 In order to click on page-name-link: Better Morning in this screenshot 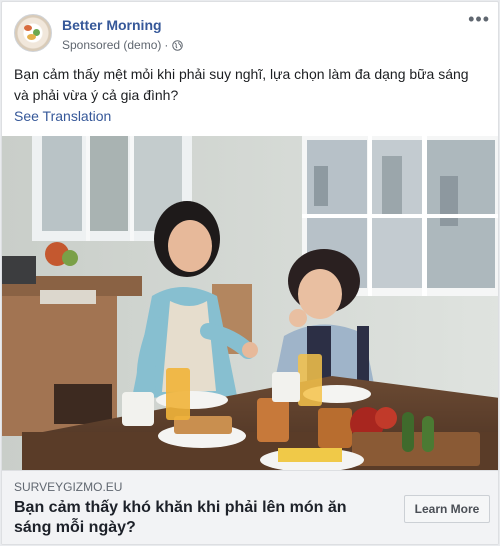, I will do `click(112, 25)`.